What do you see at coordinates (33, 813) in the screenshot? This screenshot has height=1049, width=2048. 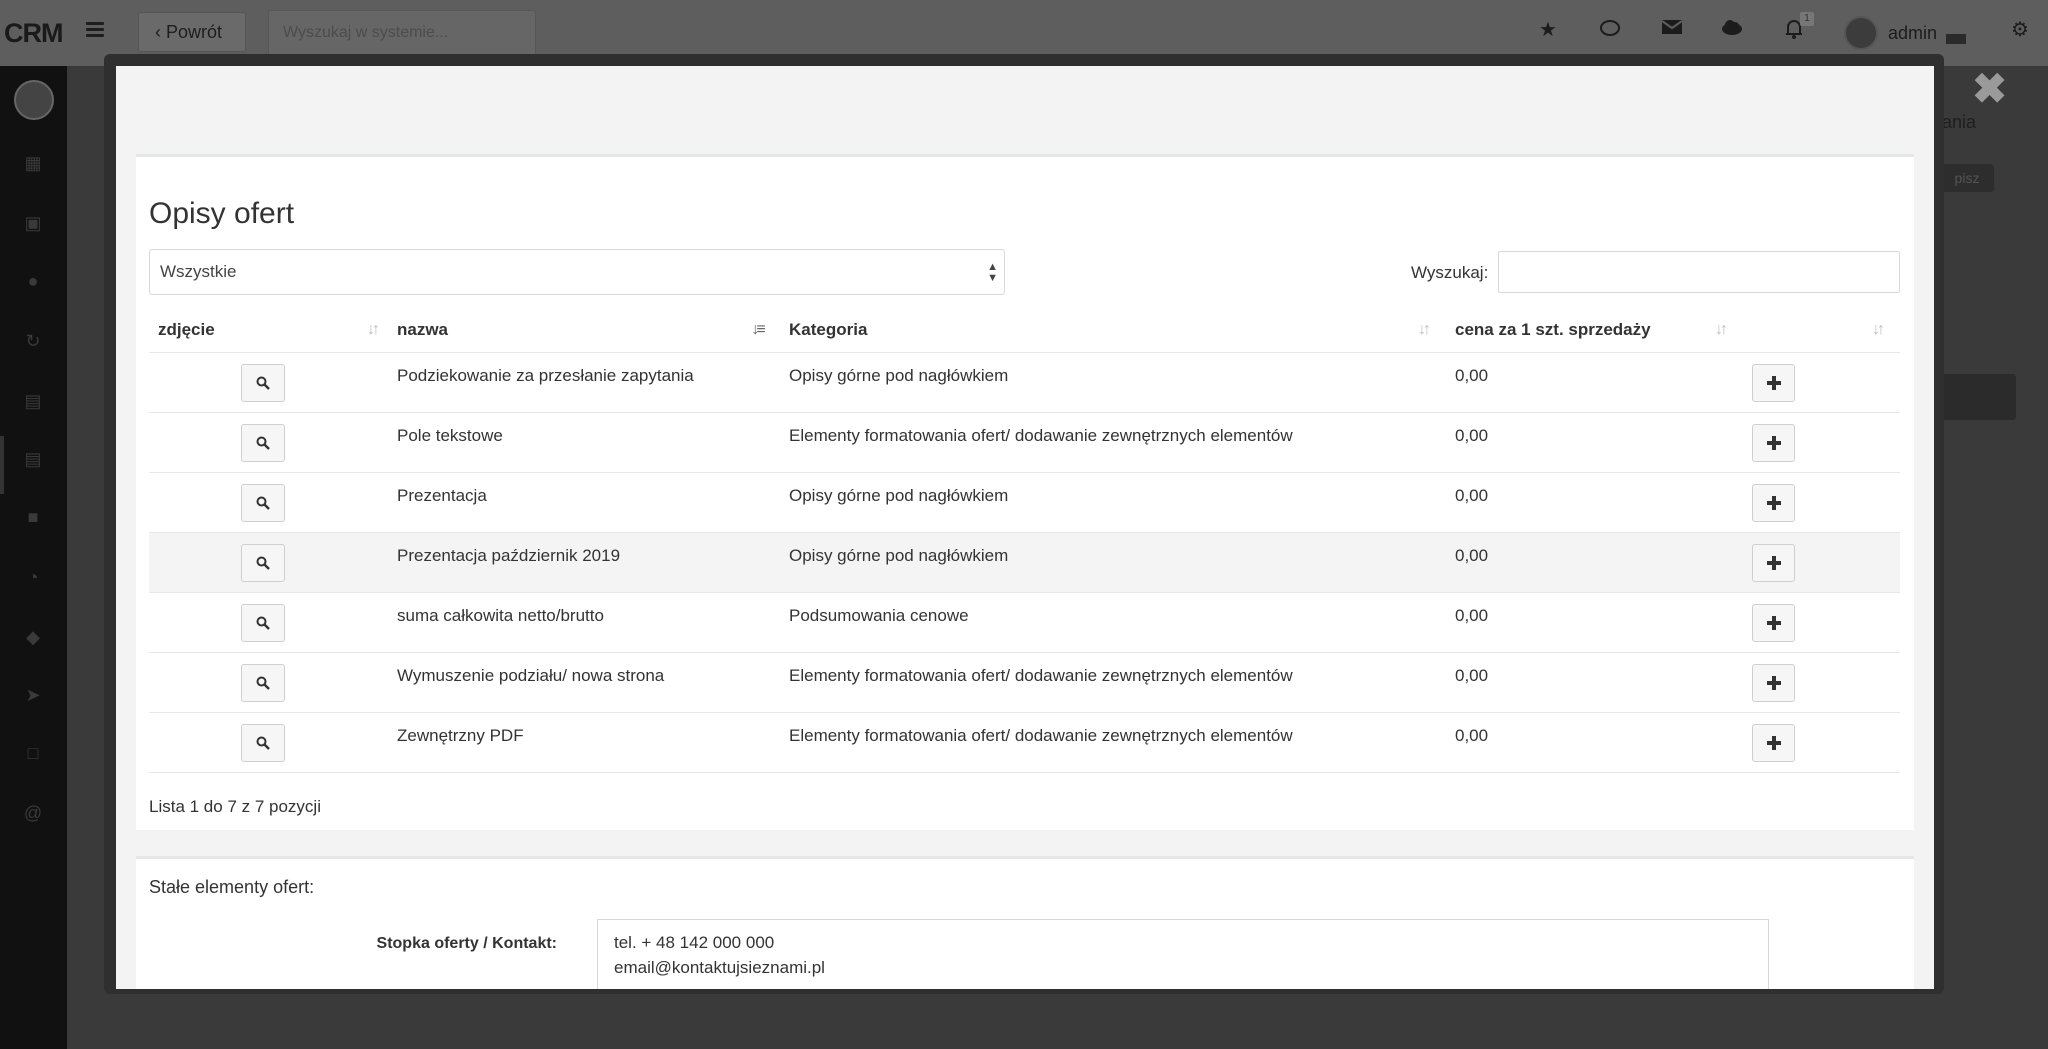 I see `at-icon: @` at bounding box center [33, 813].